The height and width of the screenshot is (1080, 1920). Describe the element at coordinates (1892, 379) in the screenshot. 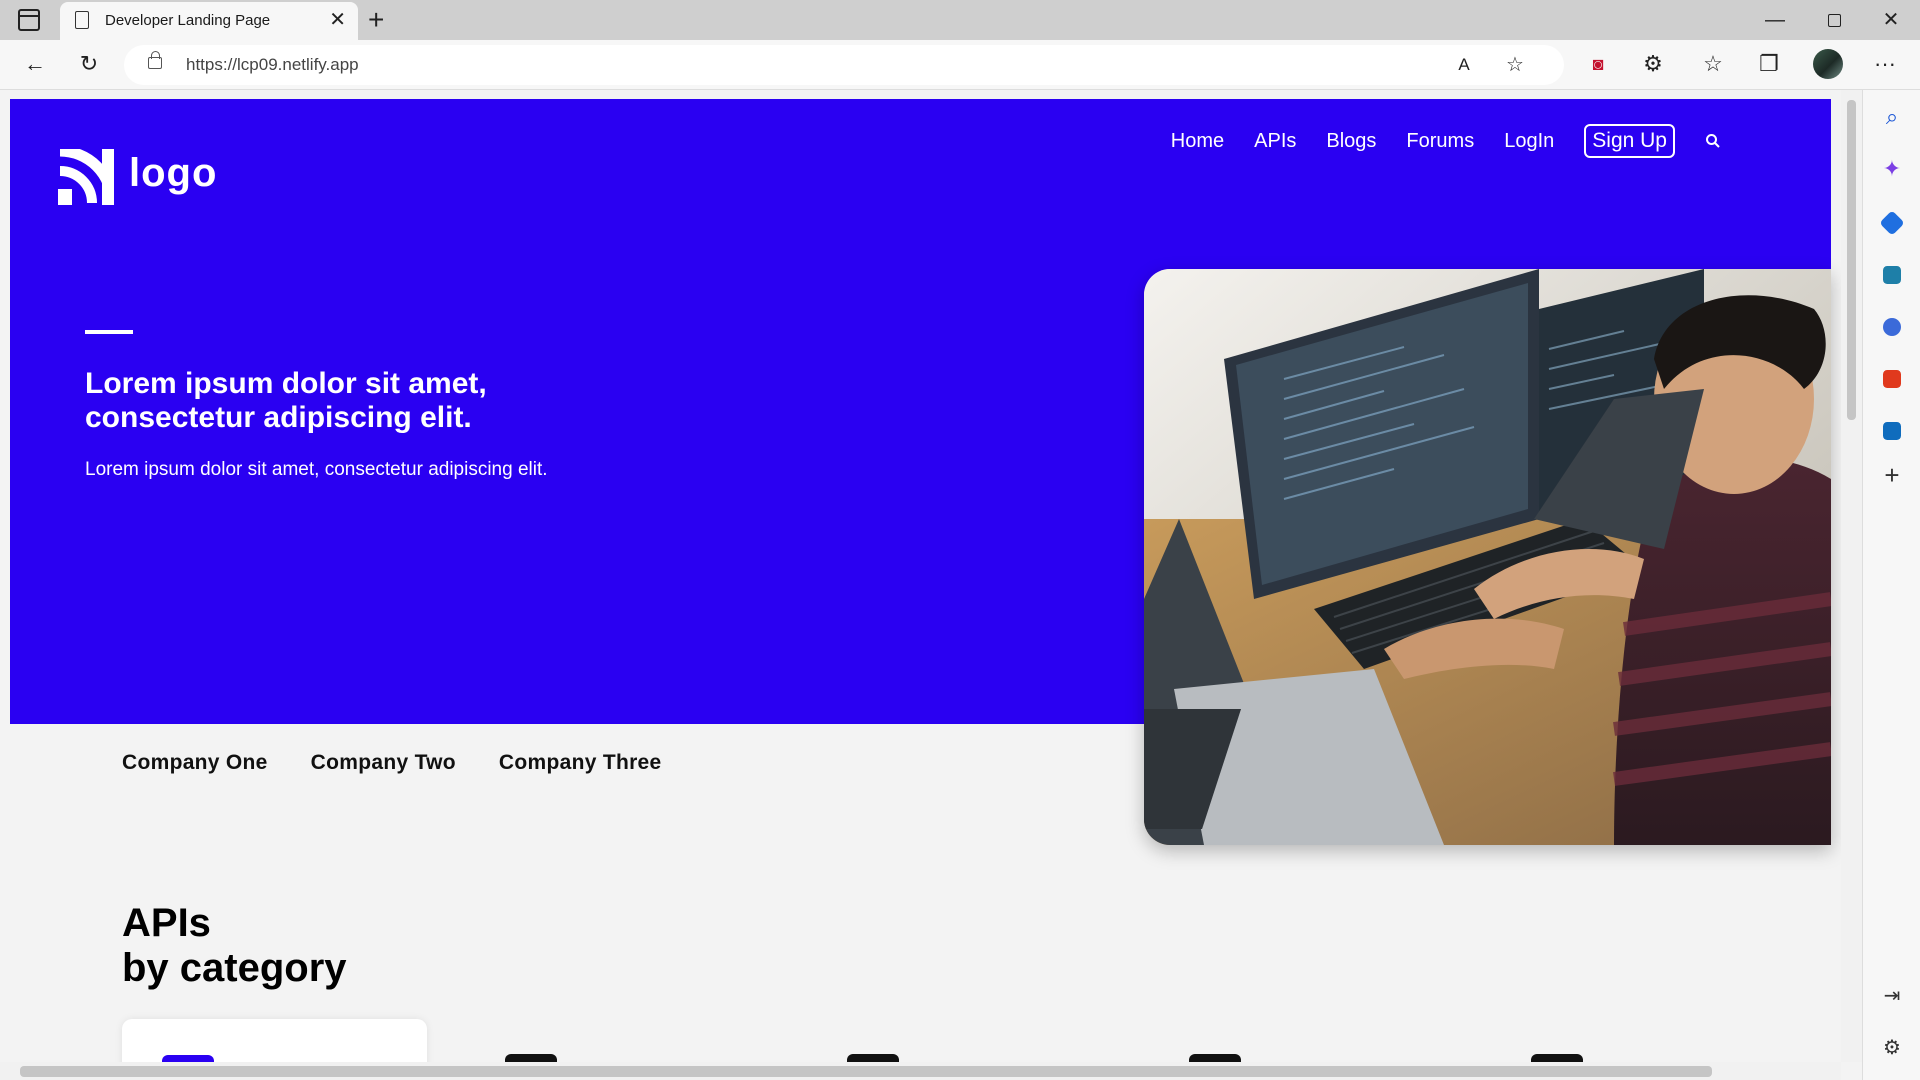

I see `office-icon` at that location.